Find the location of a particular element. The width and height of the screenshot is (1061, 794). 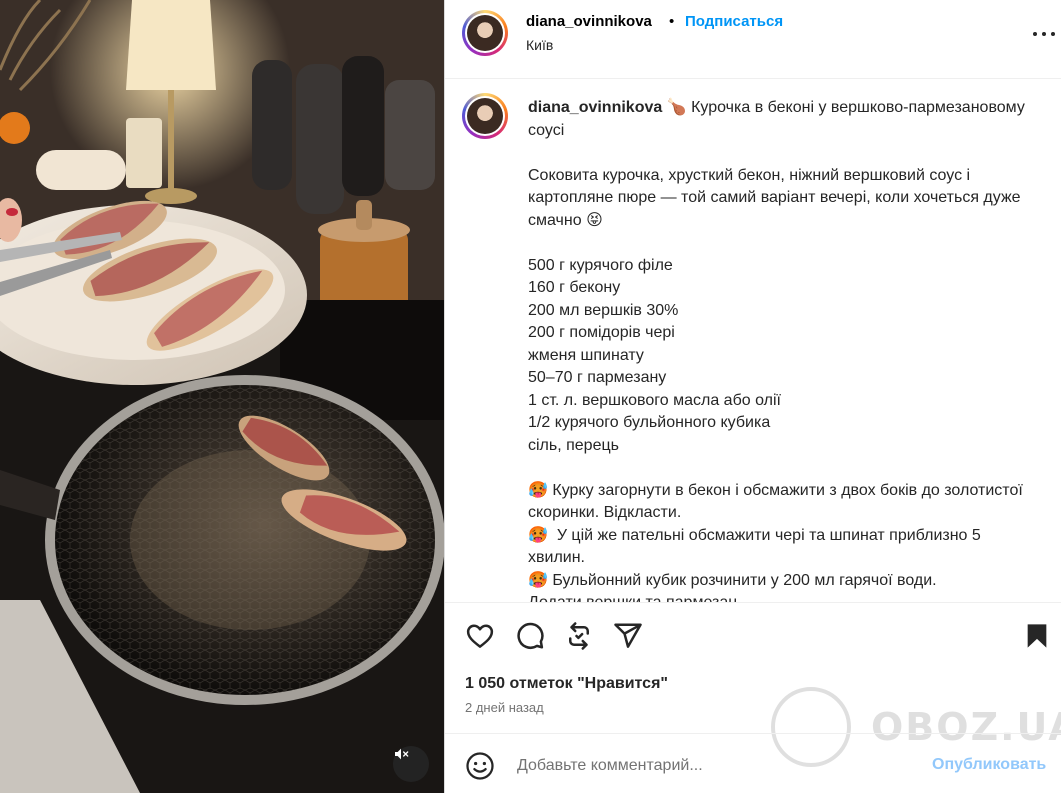

mute-toggle-button is located at coordinates (411, 764).